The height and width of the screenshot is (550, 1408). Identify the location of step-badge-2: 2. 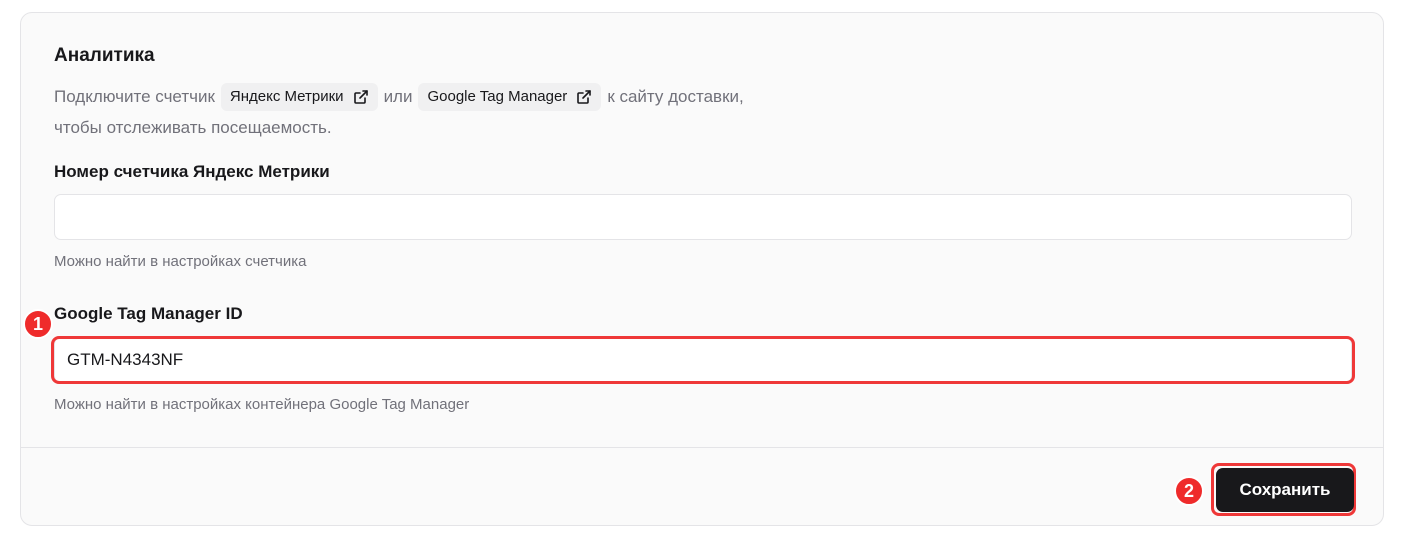
(1189, 491).